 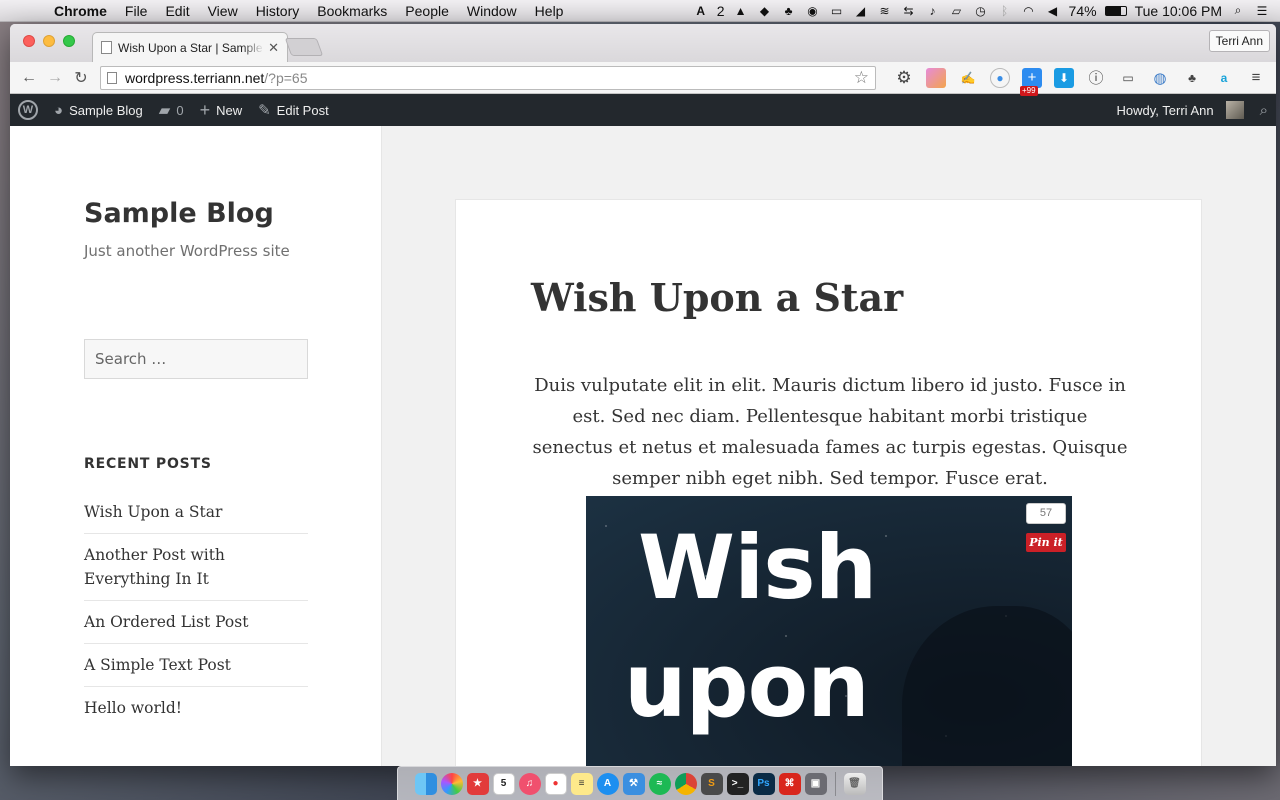 I want to click on menubar-clock: Tue 10:06 PM, so click(x=1178, y=11).